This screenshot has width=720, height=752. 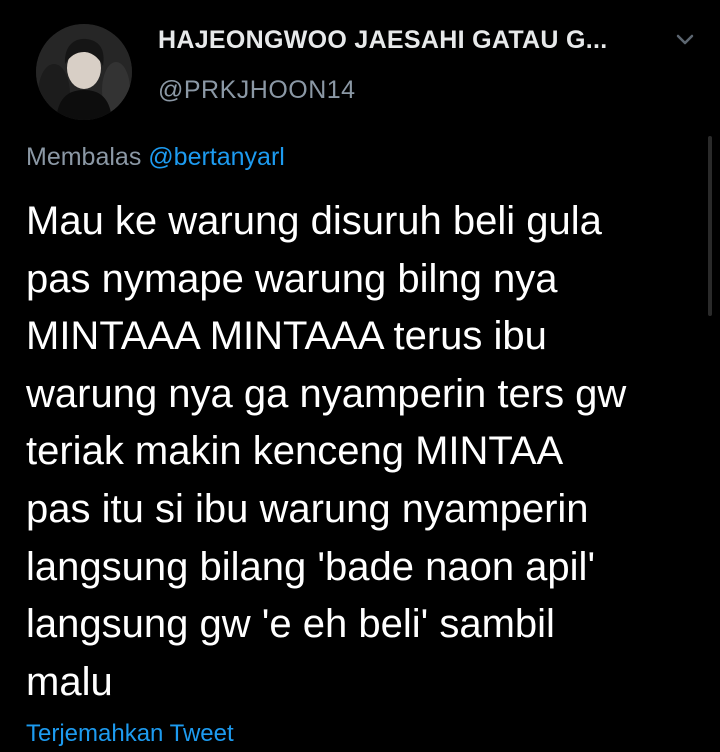 I want to click on tweet-text-line: Mau ke warung disuruh beli gula, so click(x=314, y=221).